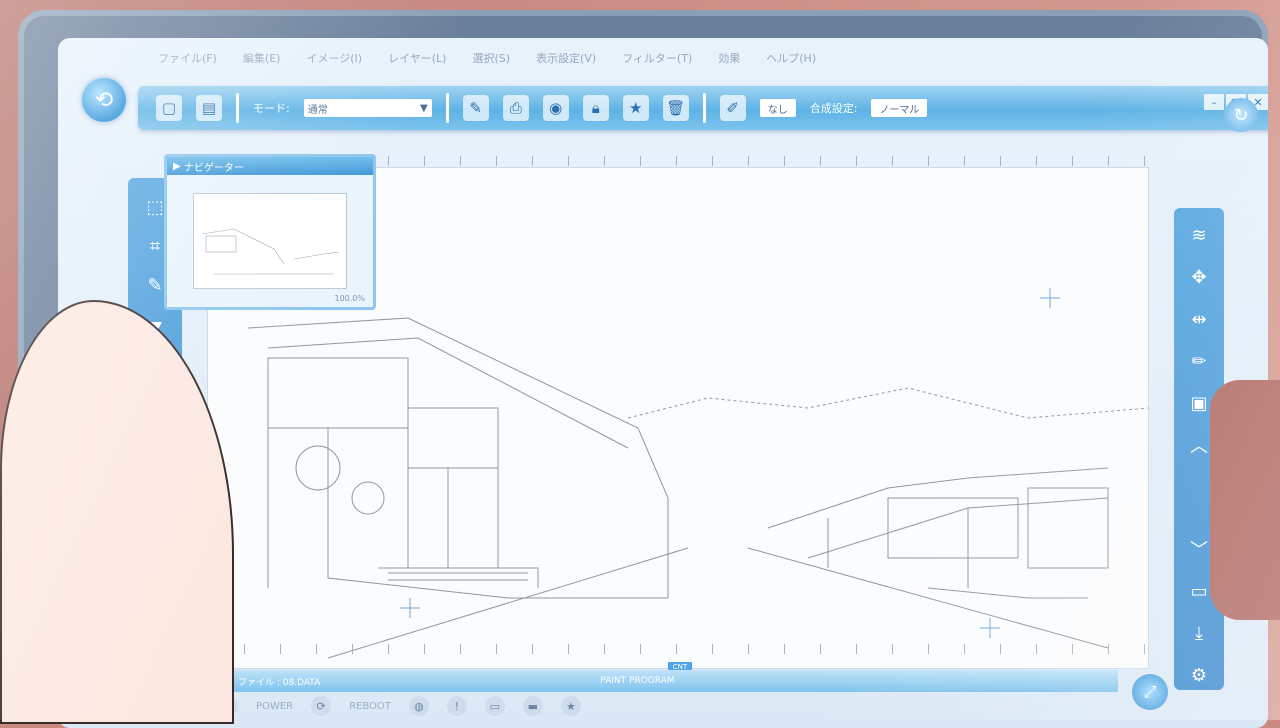 The height and width of the screenshot is (728, 1280). Describe the element at coordinates (317, 110) in the screenshot. I see `mode-value: 通常` at that location.